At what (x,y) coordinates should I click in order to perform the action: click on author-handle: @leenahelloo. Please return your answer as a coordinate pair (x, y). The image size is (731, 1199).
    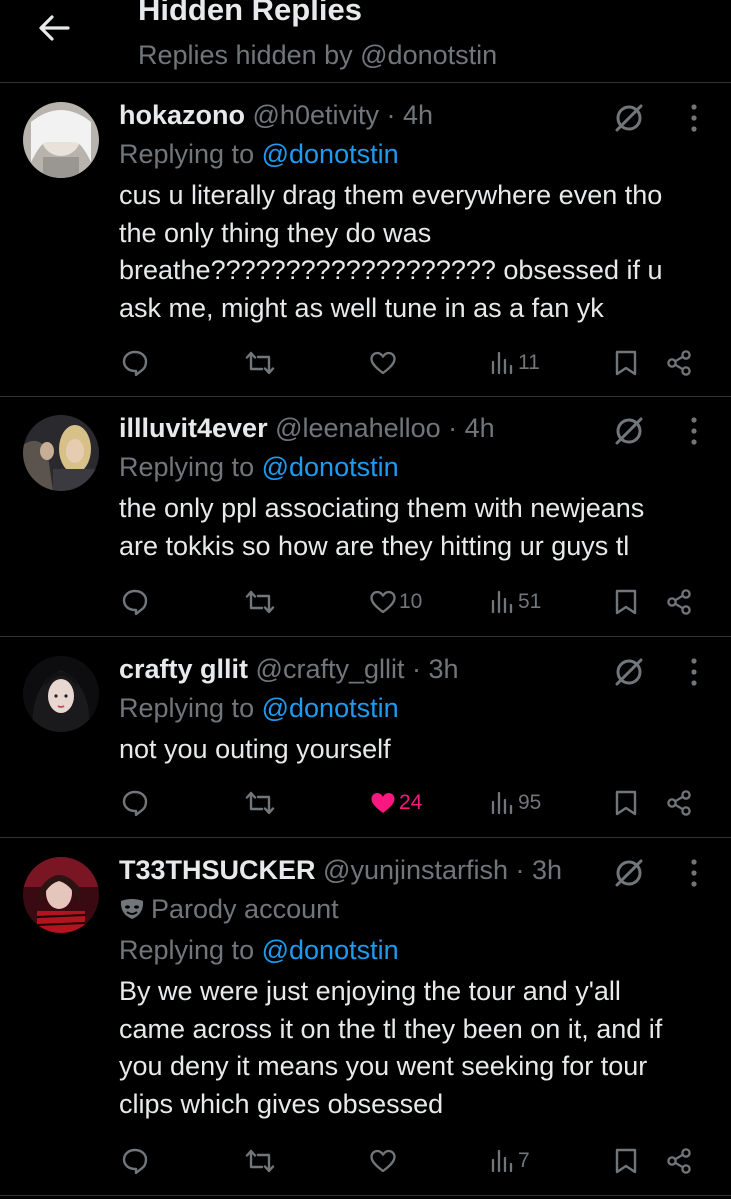
    Looking at the image, I should click on (358, 428).